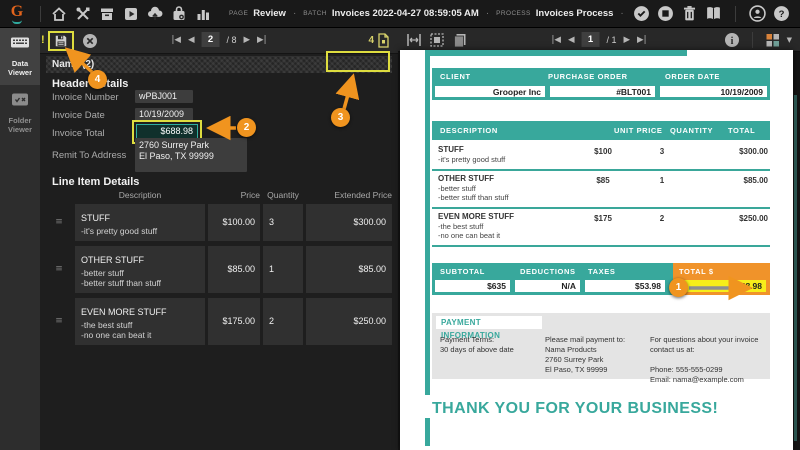  Describe the element at coordinates (234, 222) in the screenshot. I see `cell-price: $100.00` at that location.